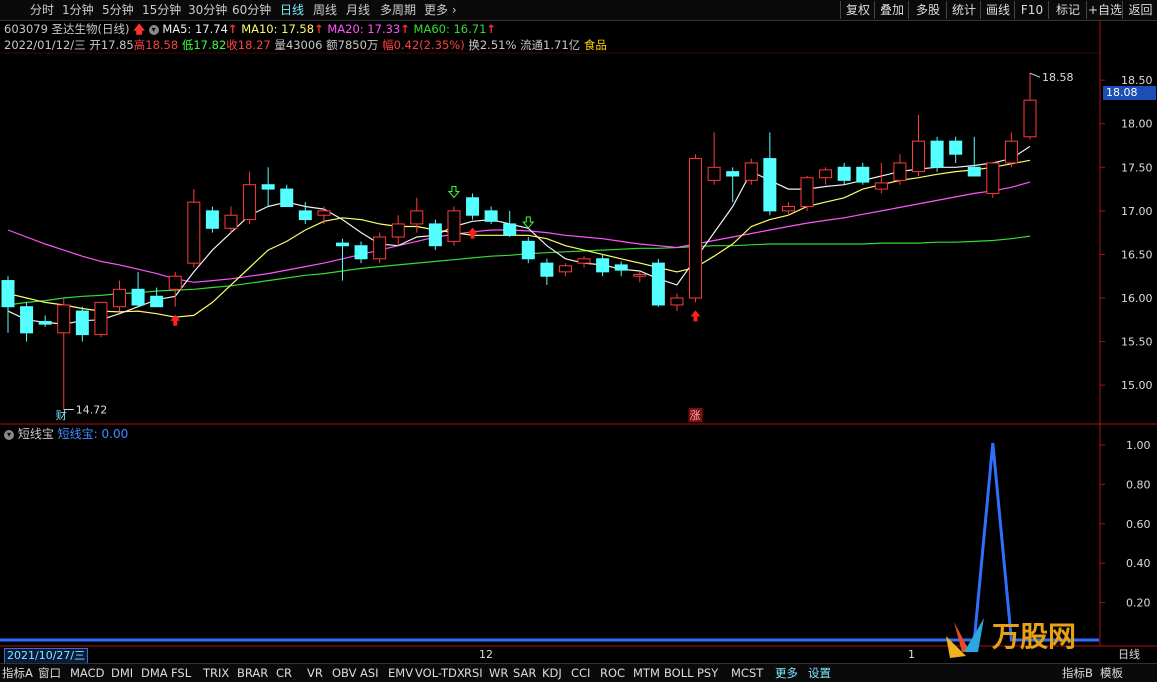 The width and height of the screenshot is (1157, 682). What do you see at coordinates (1138, 603) in the screenshot?
I see `ind-tick-label-4: 0.20` at bounding box center [1138, 603].